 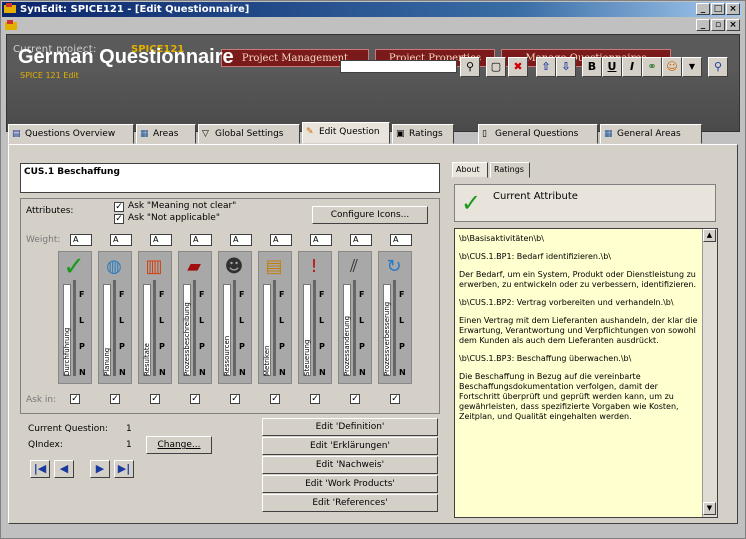 I want to click on tab-ratings: ▣ Ratings, so click(x=423, y=134).